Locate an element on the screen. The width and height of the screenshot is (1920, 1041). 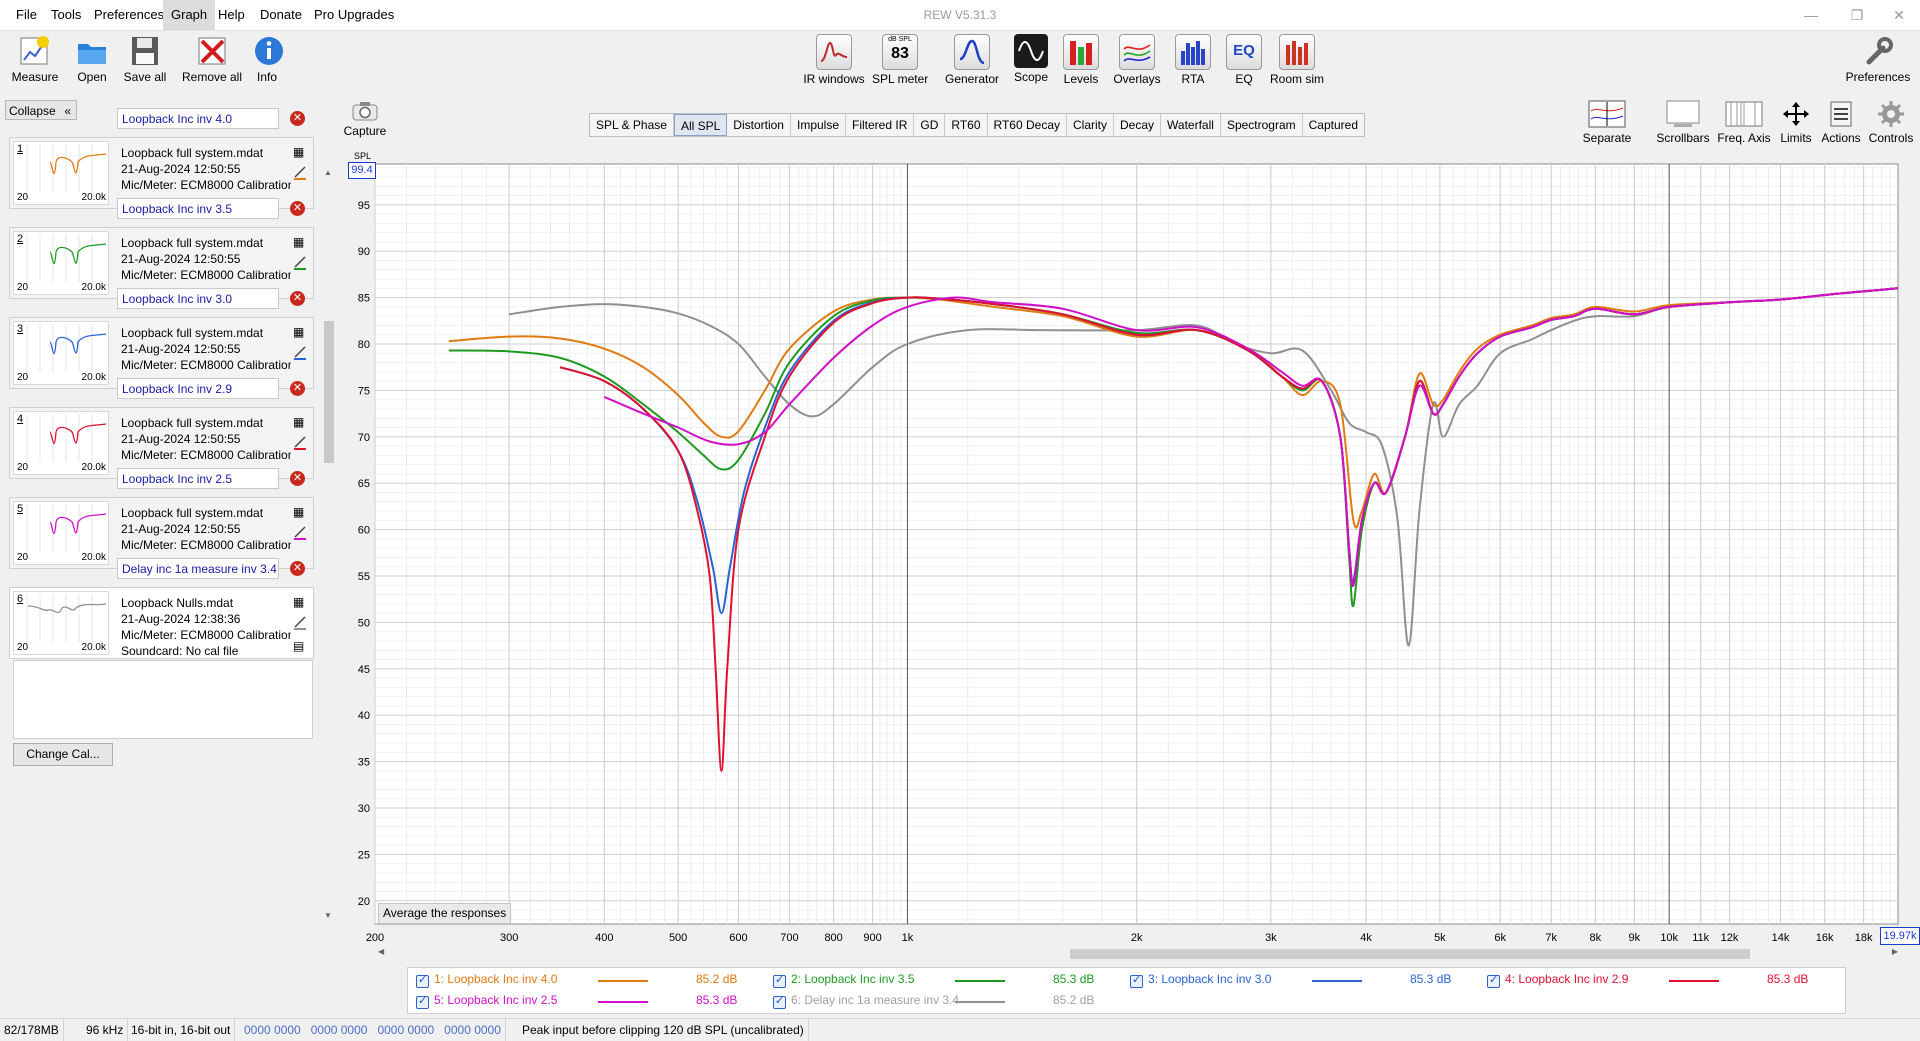
y-tick-label: 30 is located at coordinates (364, 809).